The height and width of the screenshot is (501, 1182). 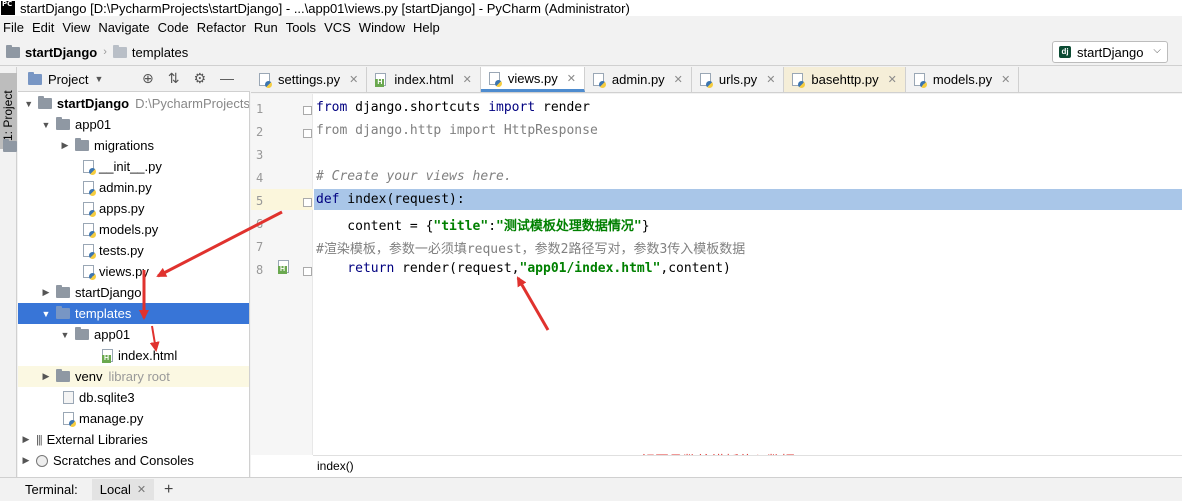 I want to click on menu-file: File, so click(x=14, y=27).